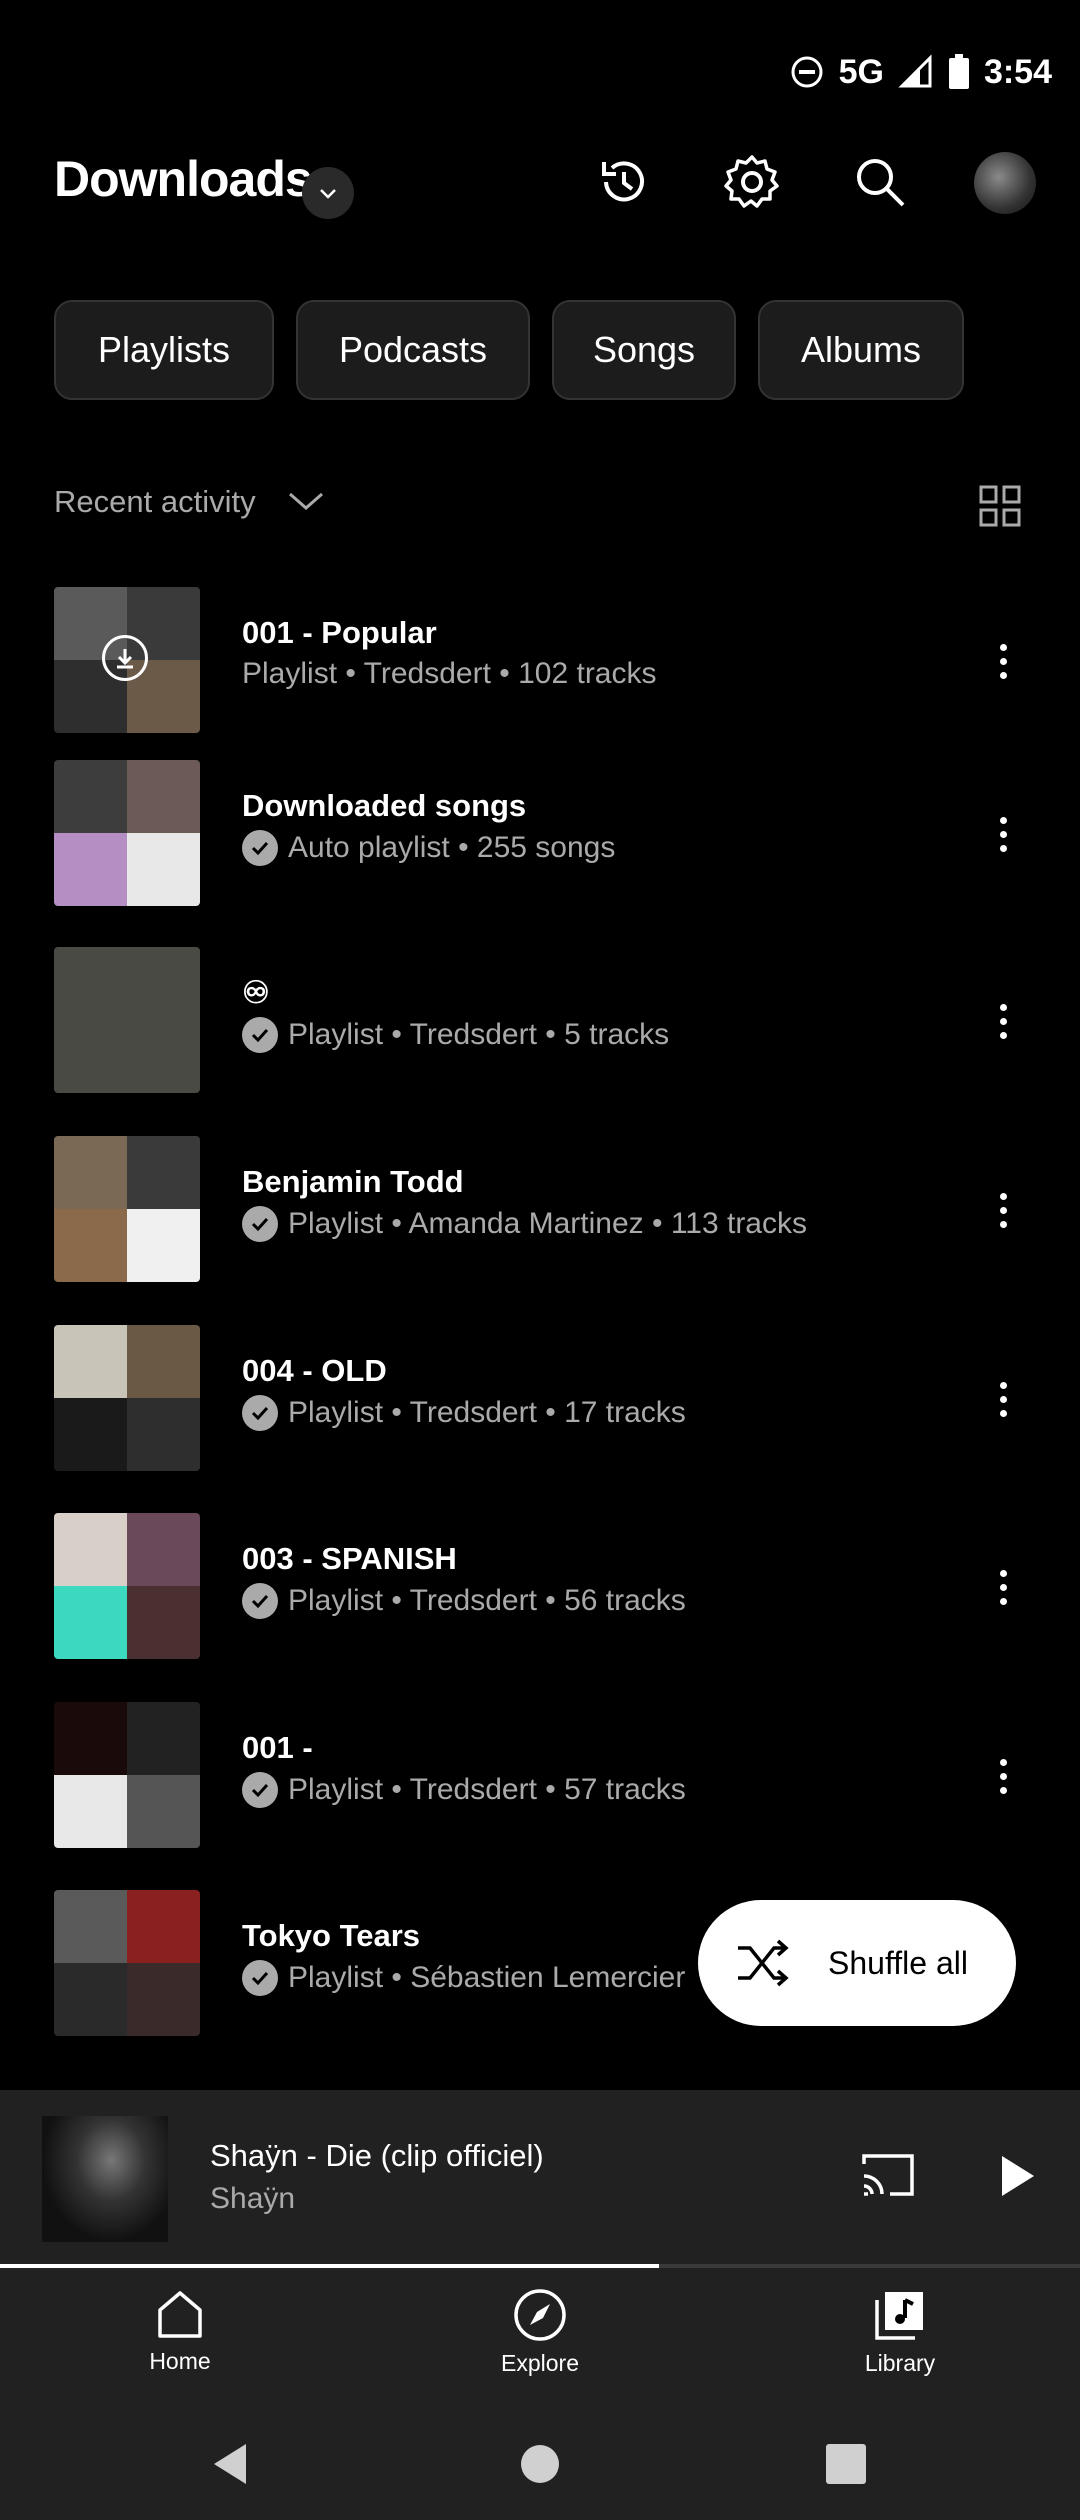 The image size is (1080, 2520). I want to click on grid-view-button, so click(1000, 508).